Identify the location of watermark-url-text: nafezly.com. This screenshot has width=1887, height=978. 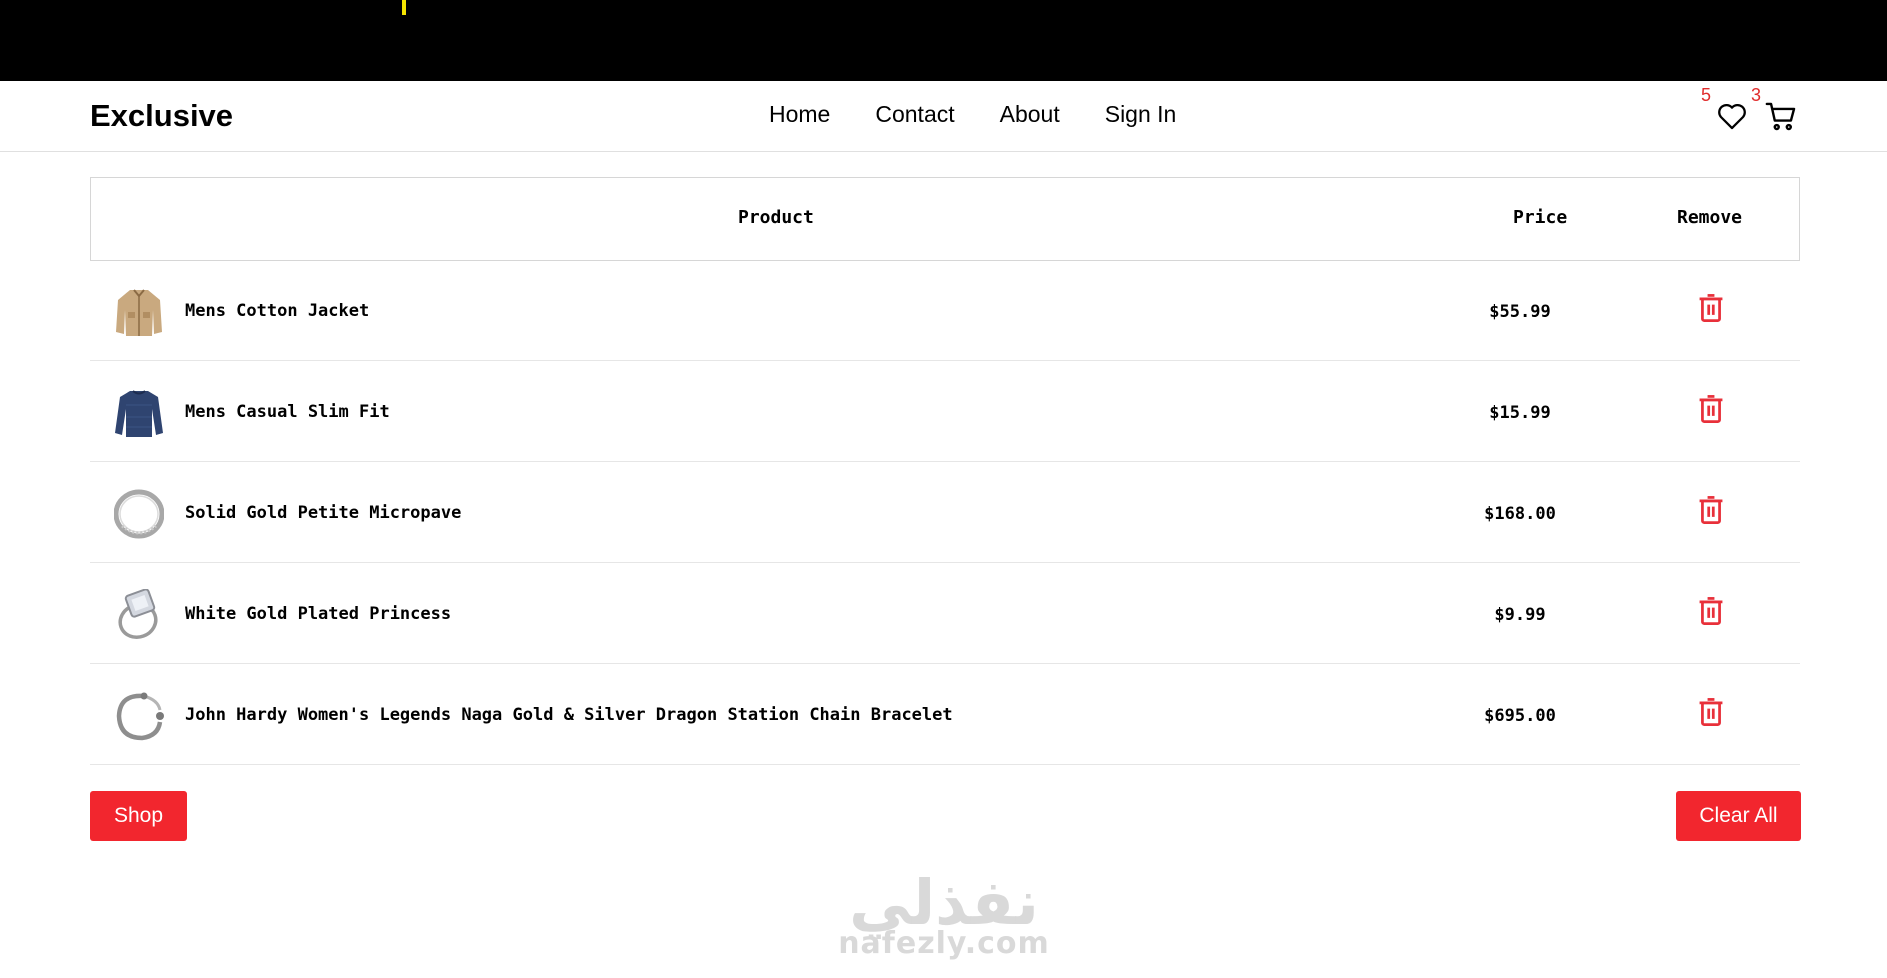
(944, 943).